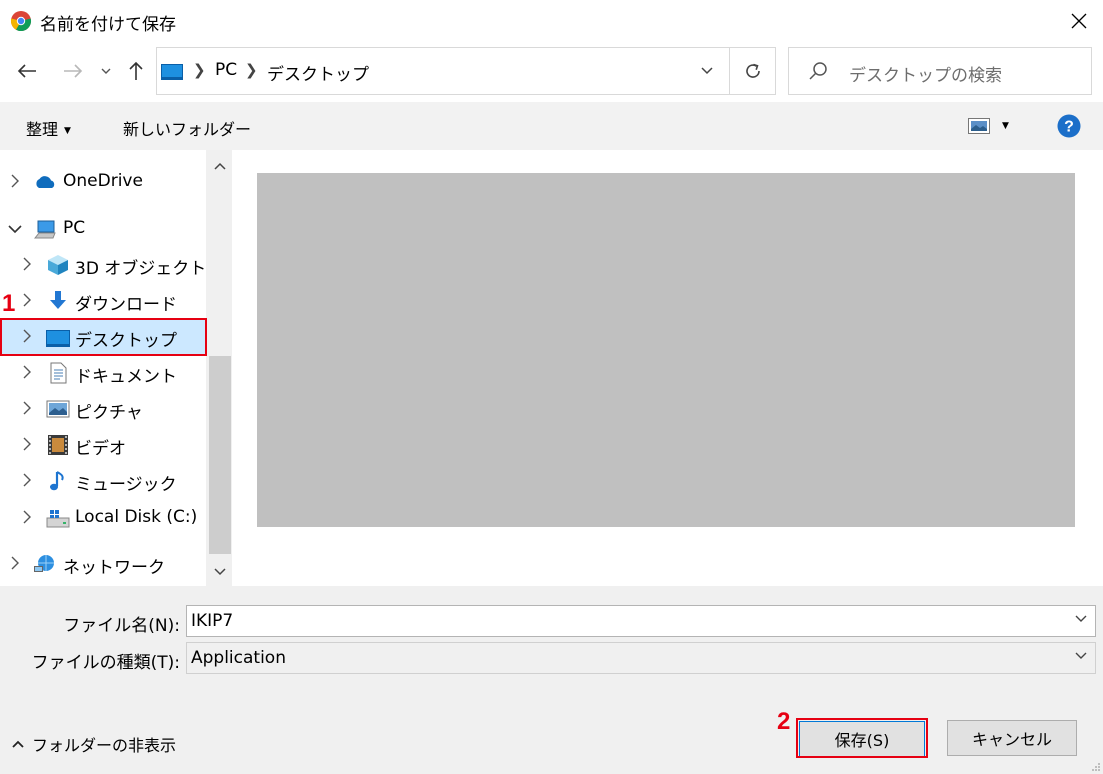 This screenshot has width=1103, height=774. Describe the element at coordinates (58, 519) in the screenshot. I see `disk-icon` at that location.